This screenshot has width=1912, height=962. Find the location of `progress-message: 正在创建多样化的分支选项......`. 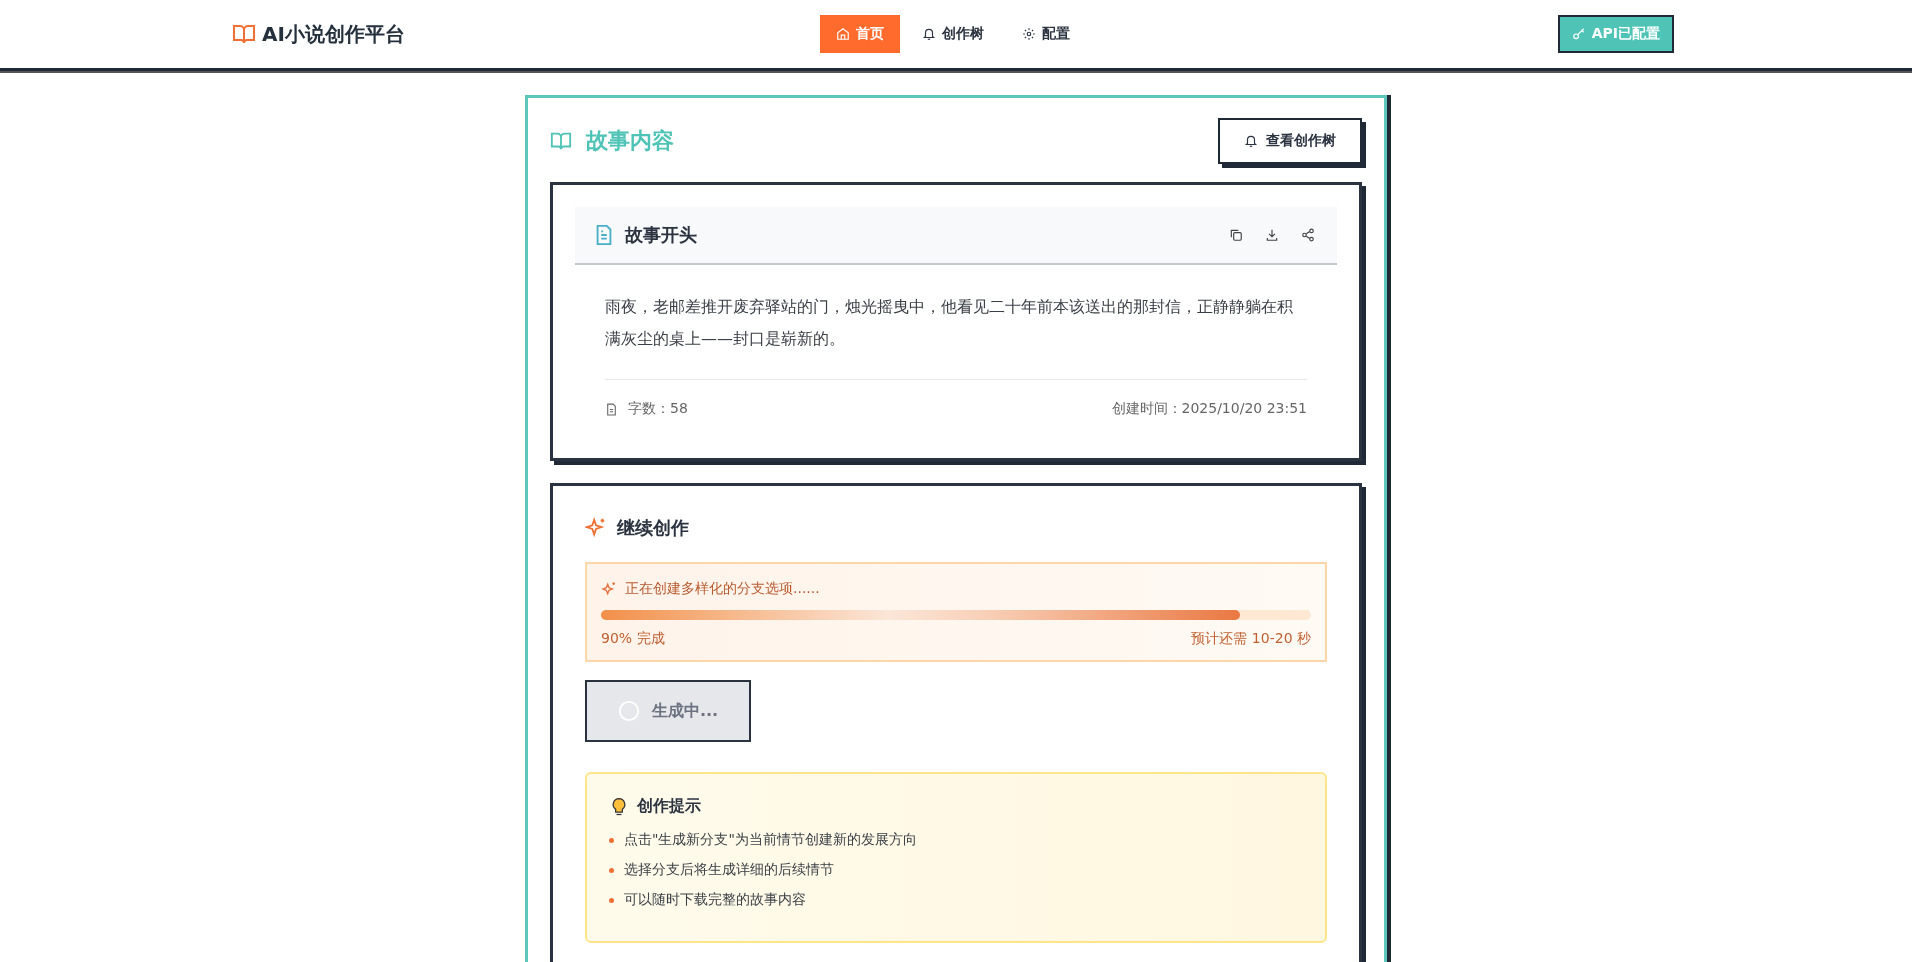

progress-message: 正在创建多样化的分支选项...... is located at coordinates (722, 589).